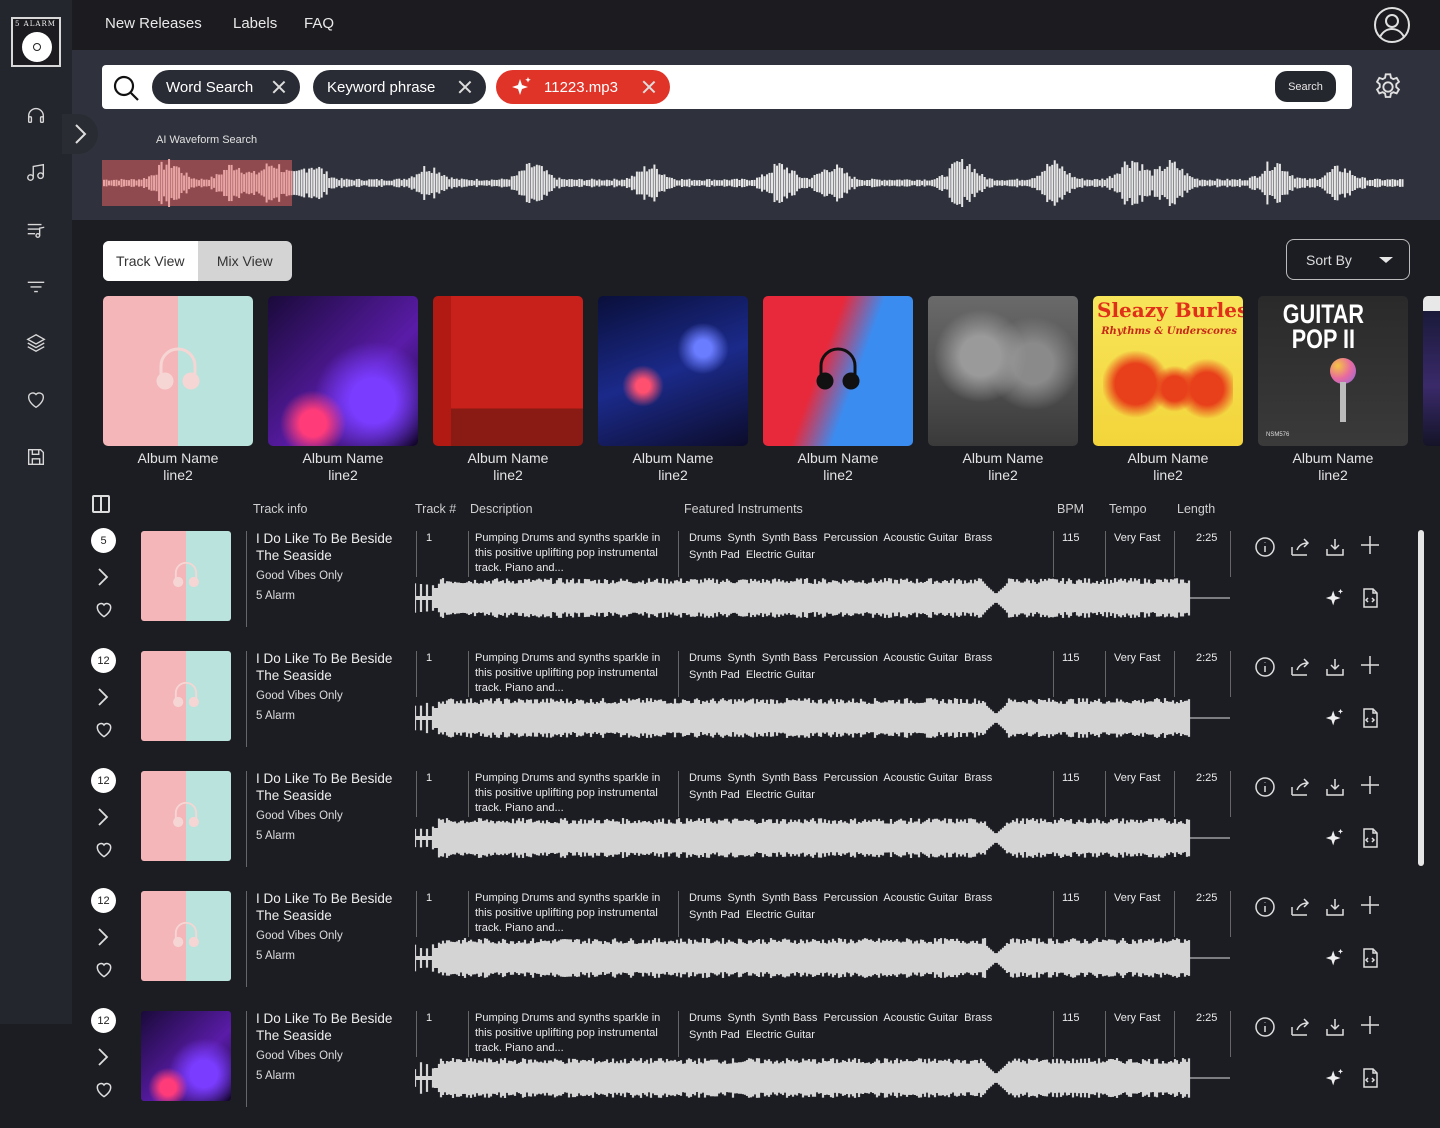  I want to click on save-icon, so click(36, 457).